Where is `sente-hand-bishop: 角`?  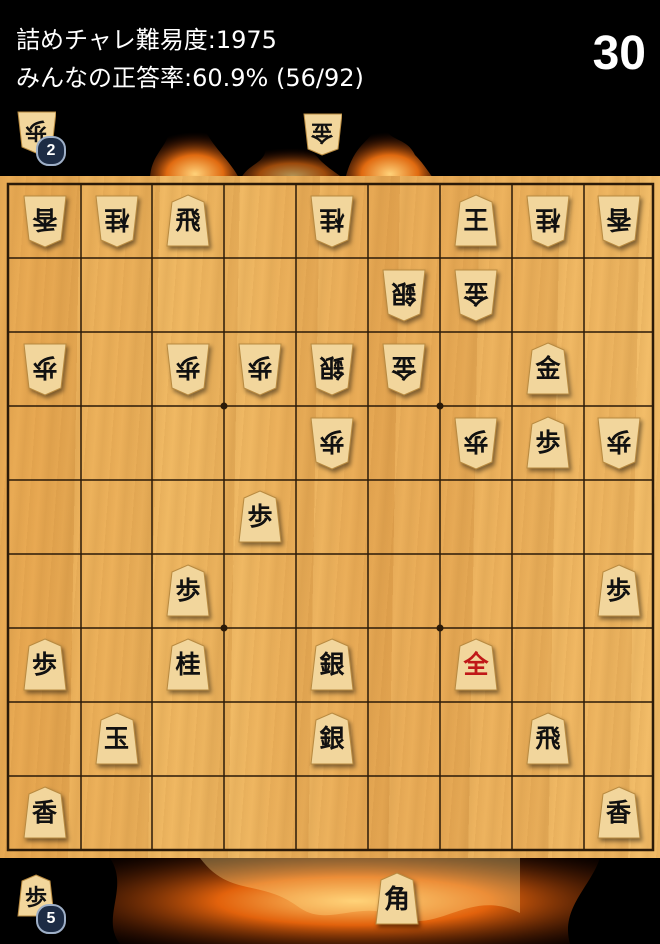 sente-hand-bishop: 角 is located at coordinates (397, 900).